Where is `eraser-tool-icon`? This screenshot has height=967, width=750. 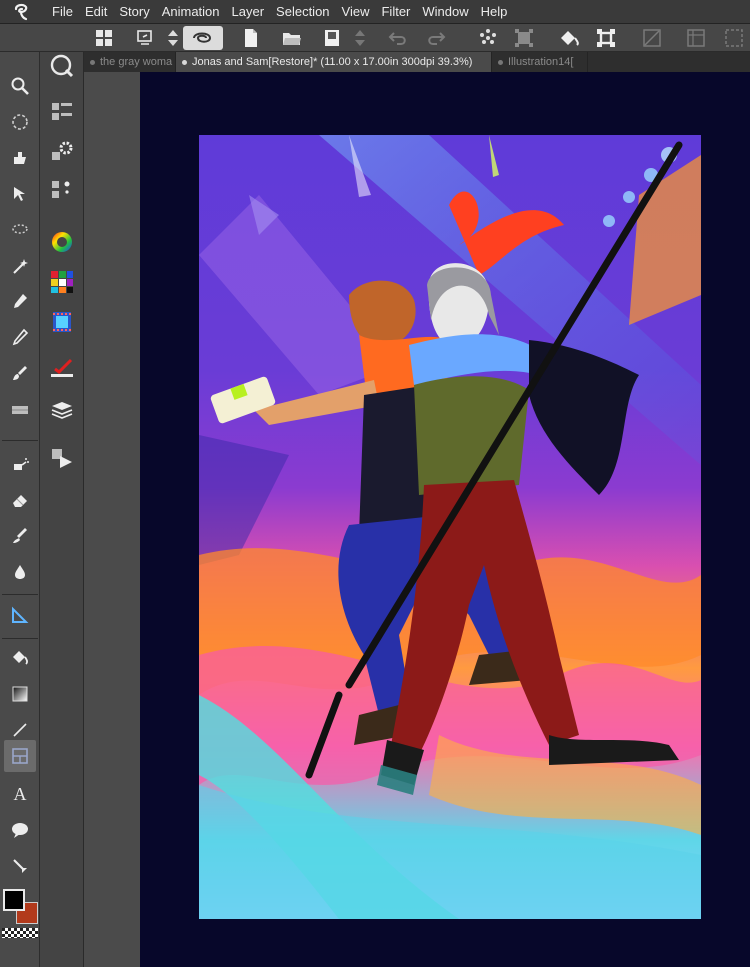 eraser-tool-icon is located at coordinates (20, 500).